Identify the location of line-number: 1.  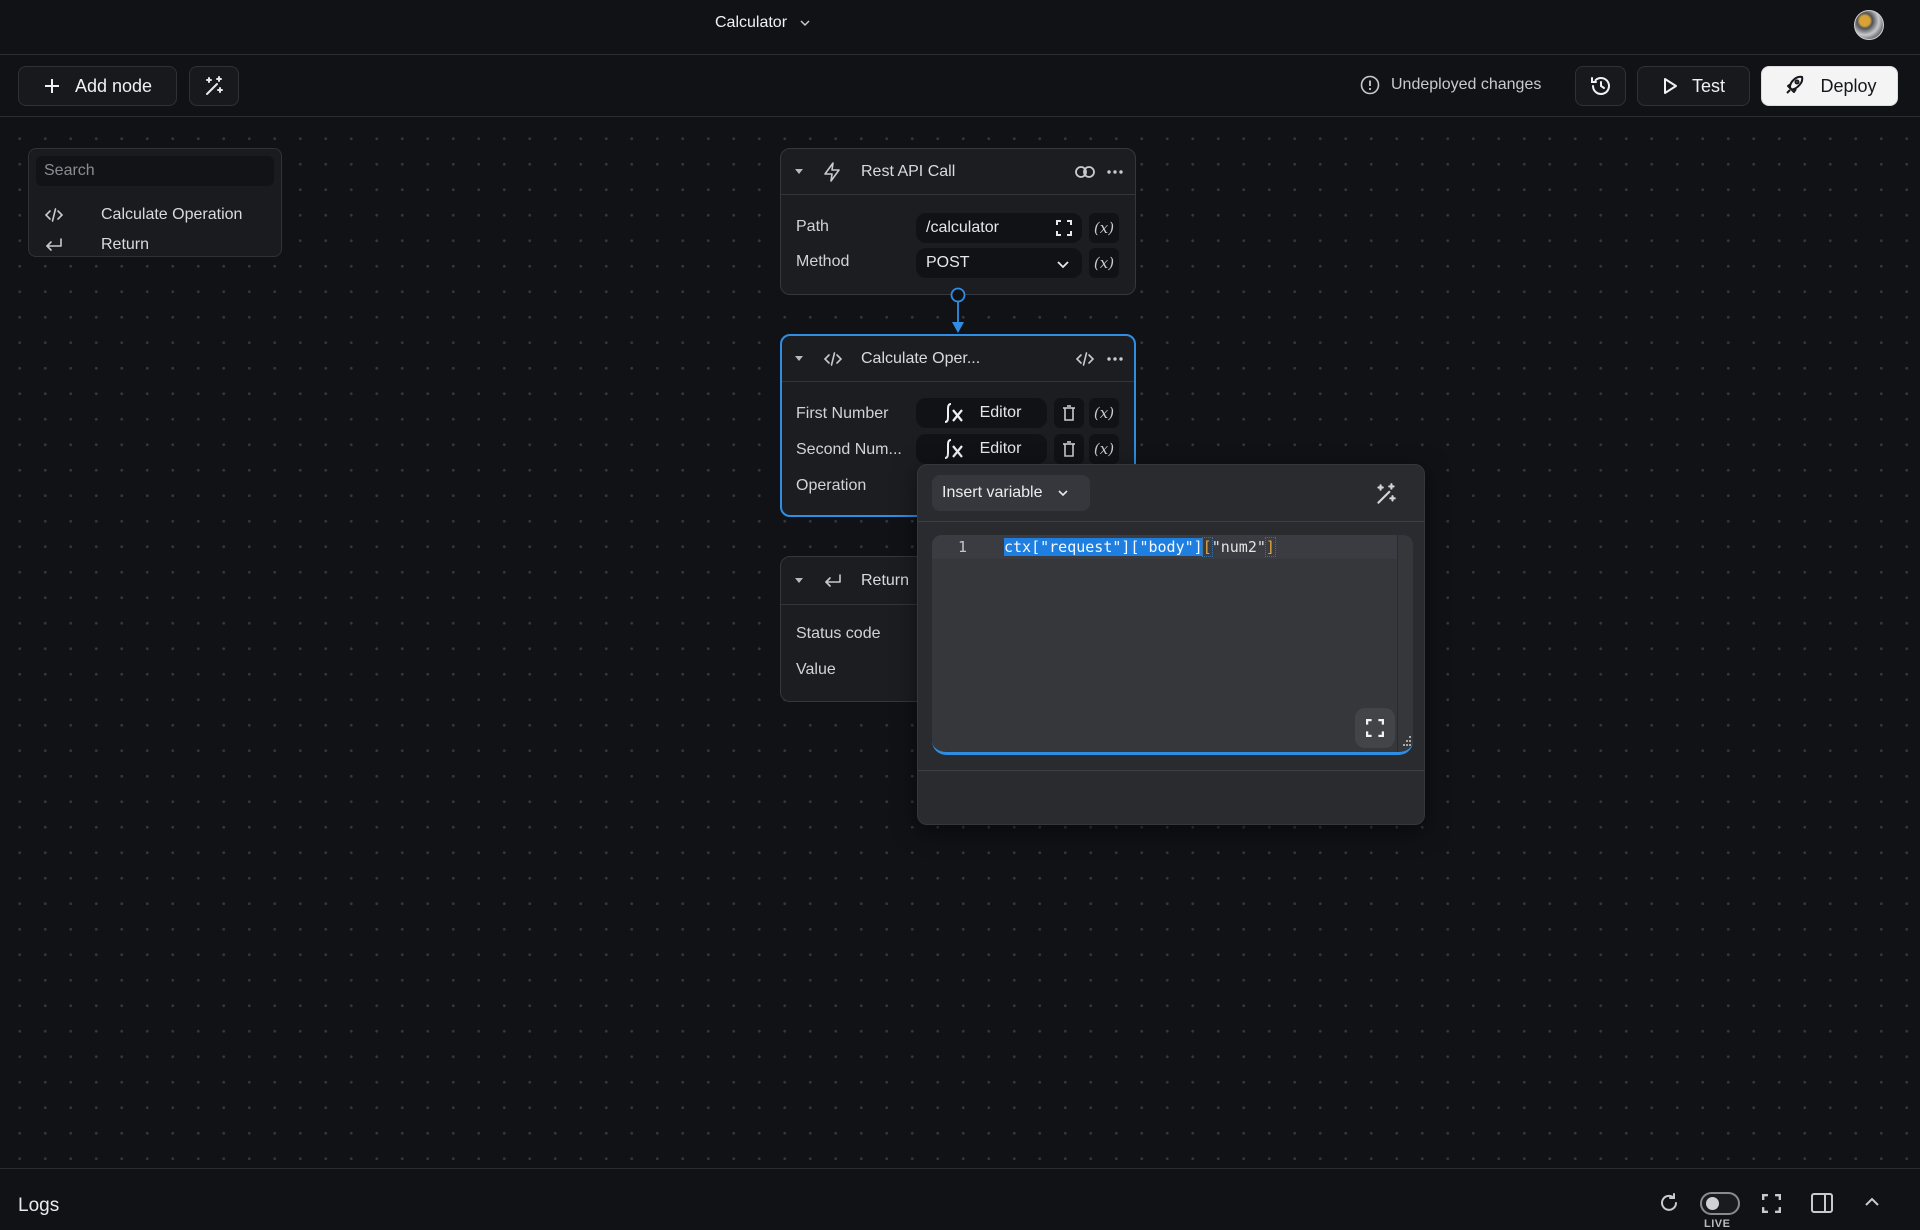
(963, 547).